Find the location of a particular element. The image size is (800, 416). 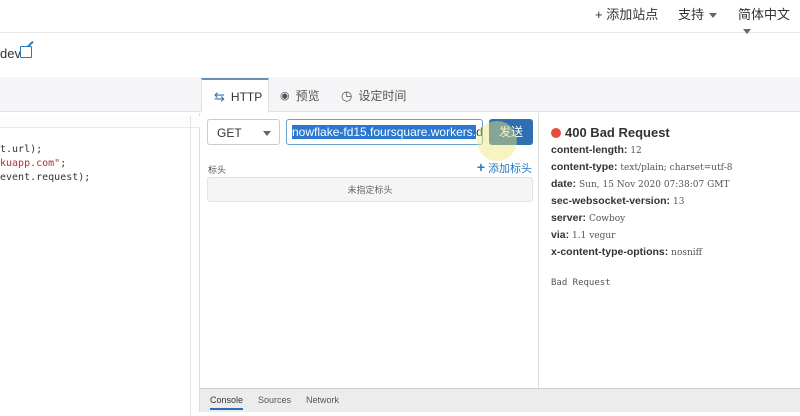

header-value: 1.1 vegur is located at coordinates (594, 236).